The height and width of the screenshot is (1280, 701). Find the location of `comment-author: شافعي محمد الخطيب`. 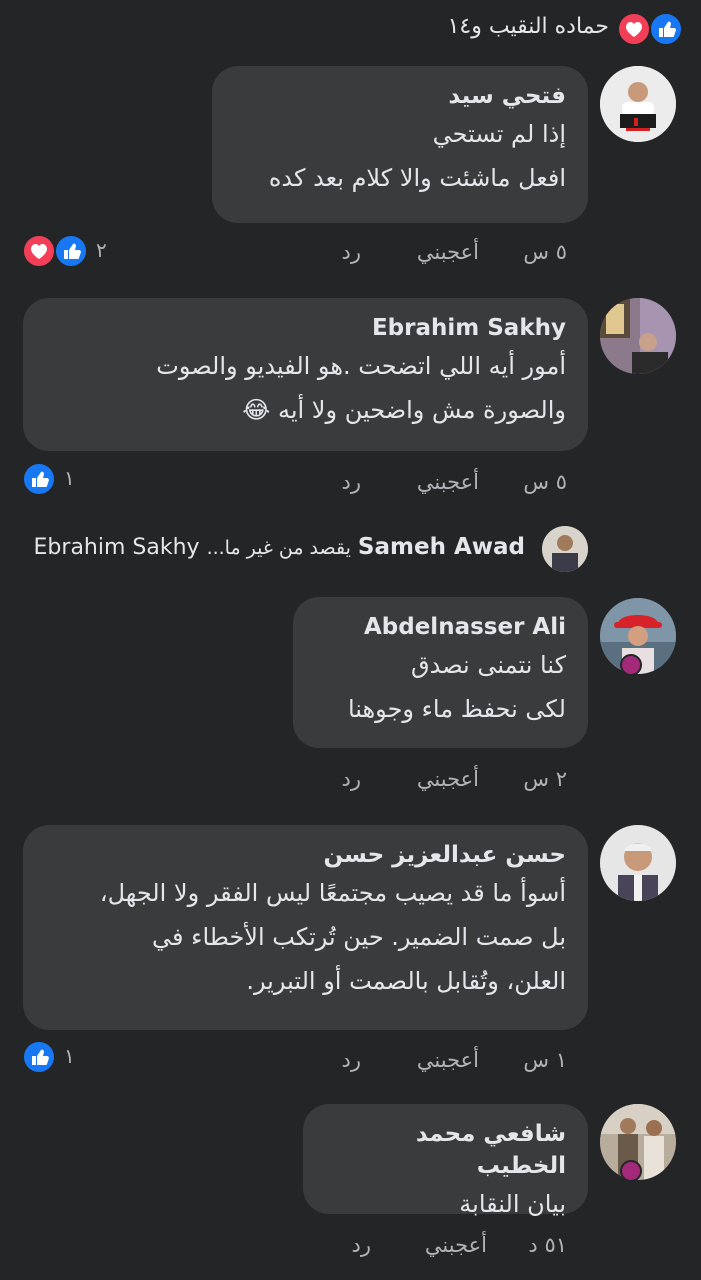

comment-author: شافعي محمد الخطيب is located at coordinates (445, 1150).